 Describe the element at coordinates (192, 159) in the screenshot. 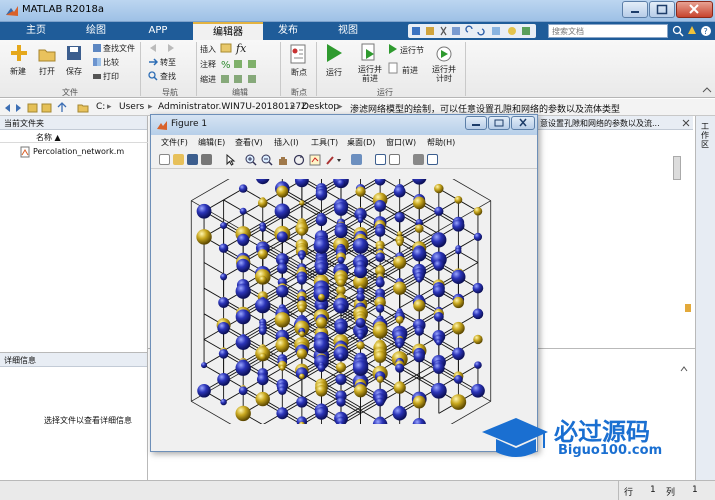

I see `save-figure-icon` at that location.